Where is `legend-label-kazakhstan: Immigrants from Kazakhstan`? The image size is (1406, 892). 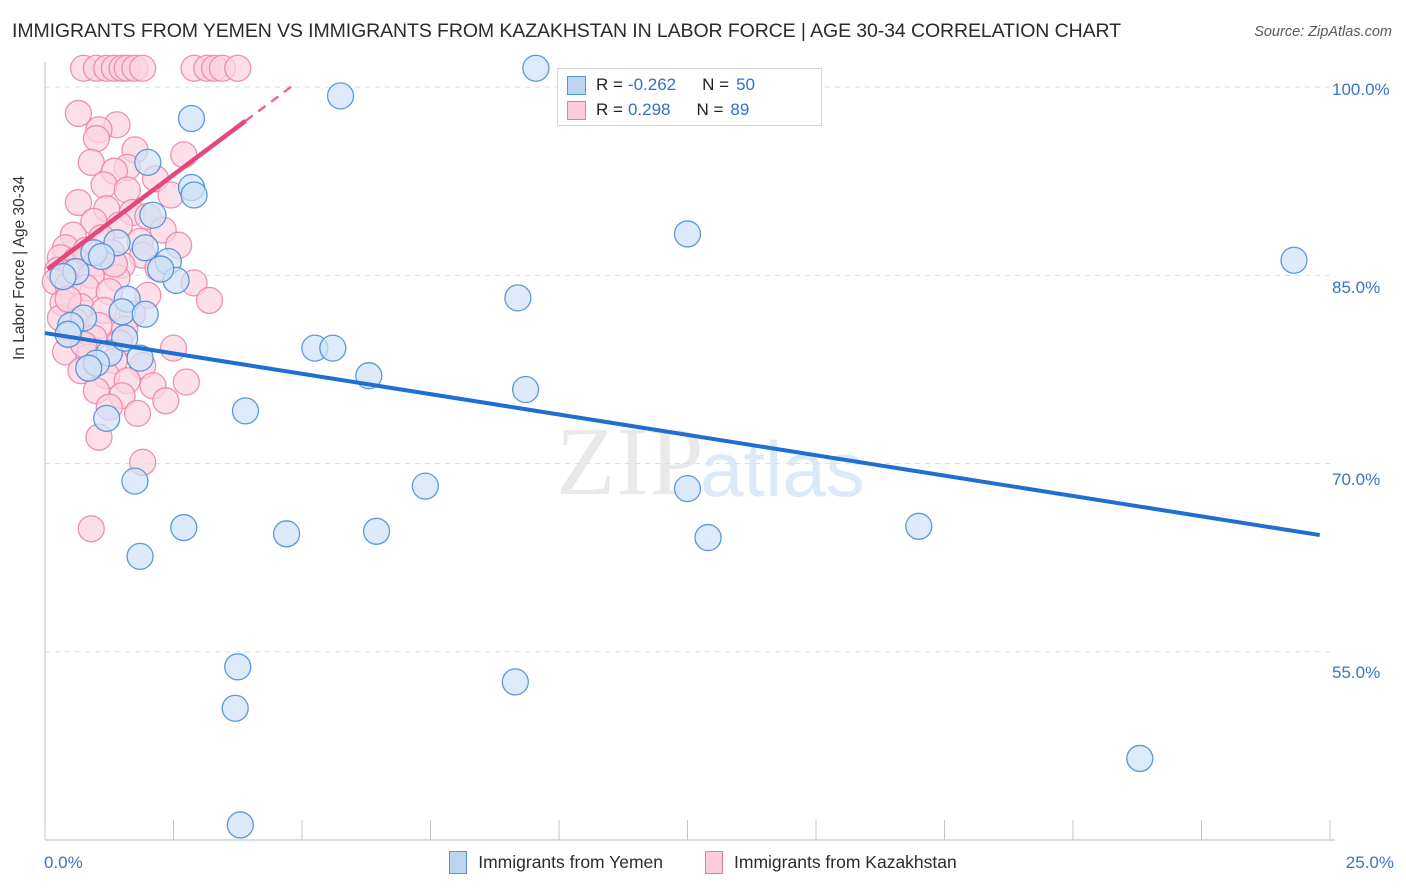
legend-label-kazakhstan: Immigrants from Kazakhstan is located at coordinates (845, 862).